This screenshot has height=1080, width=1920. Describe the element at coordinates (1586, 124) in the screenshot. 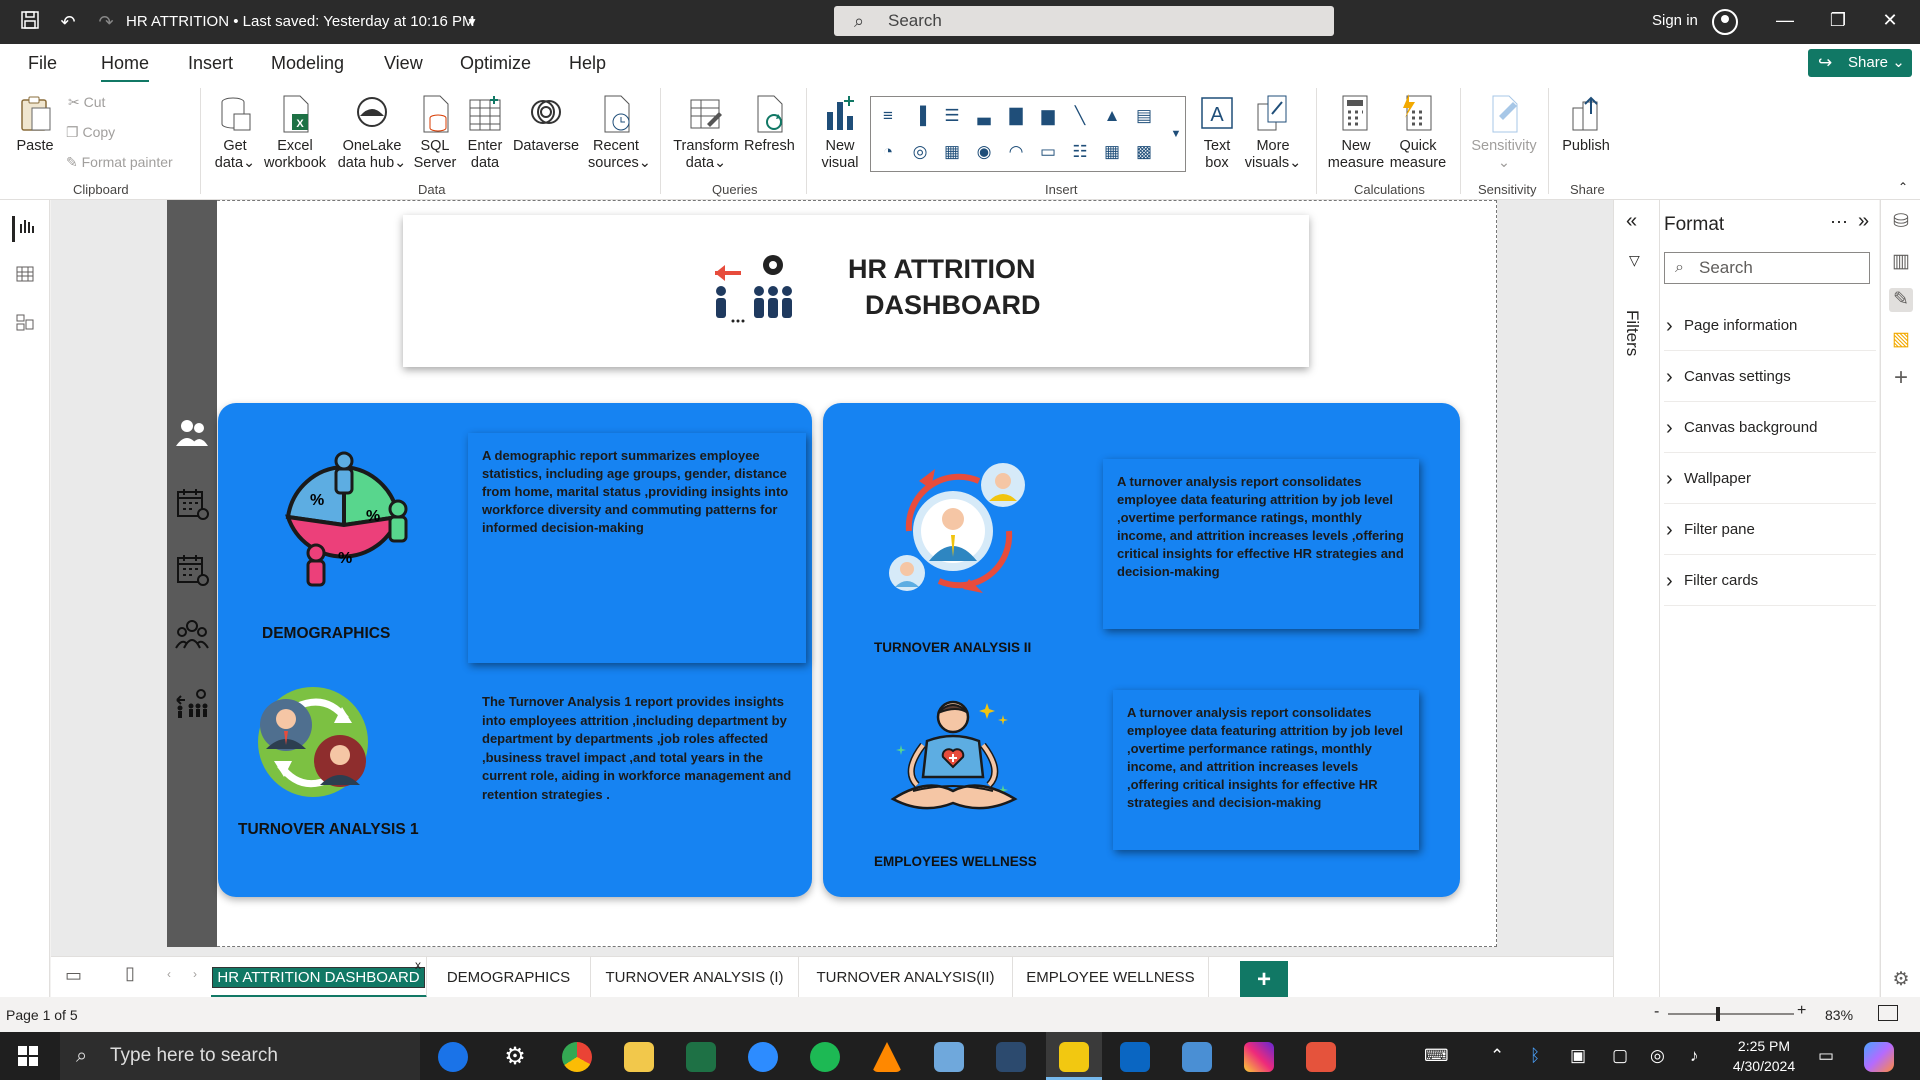

I see `publish-button: Publish` at that location.